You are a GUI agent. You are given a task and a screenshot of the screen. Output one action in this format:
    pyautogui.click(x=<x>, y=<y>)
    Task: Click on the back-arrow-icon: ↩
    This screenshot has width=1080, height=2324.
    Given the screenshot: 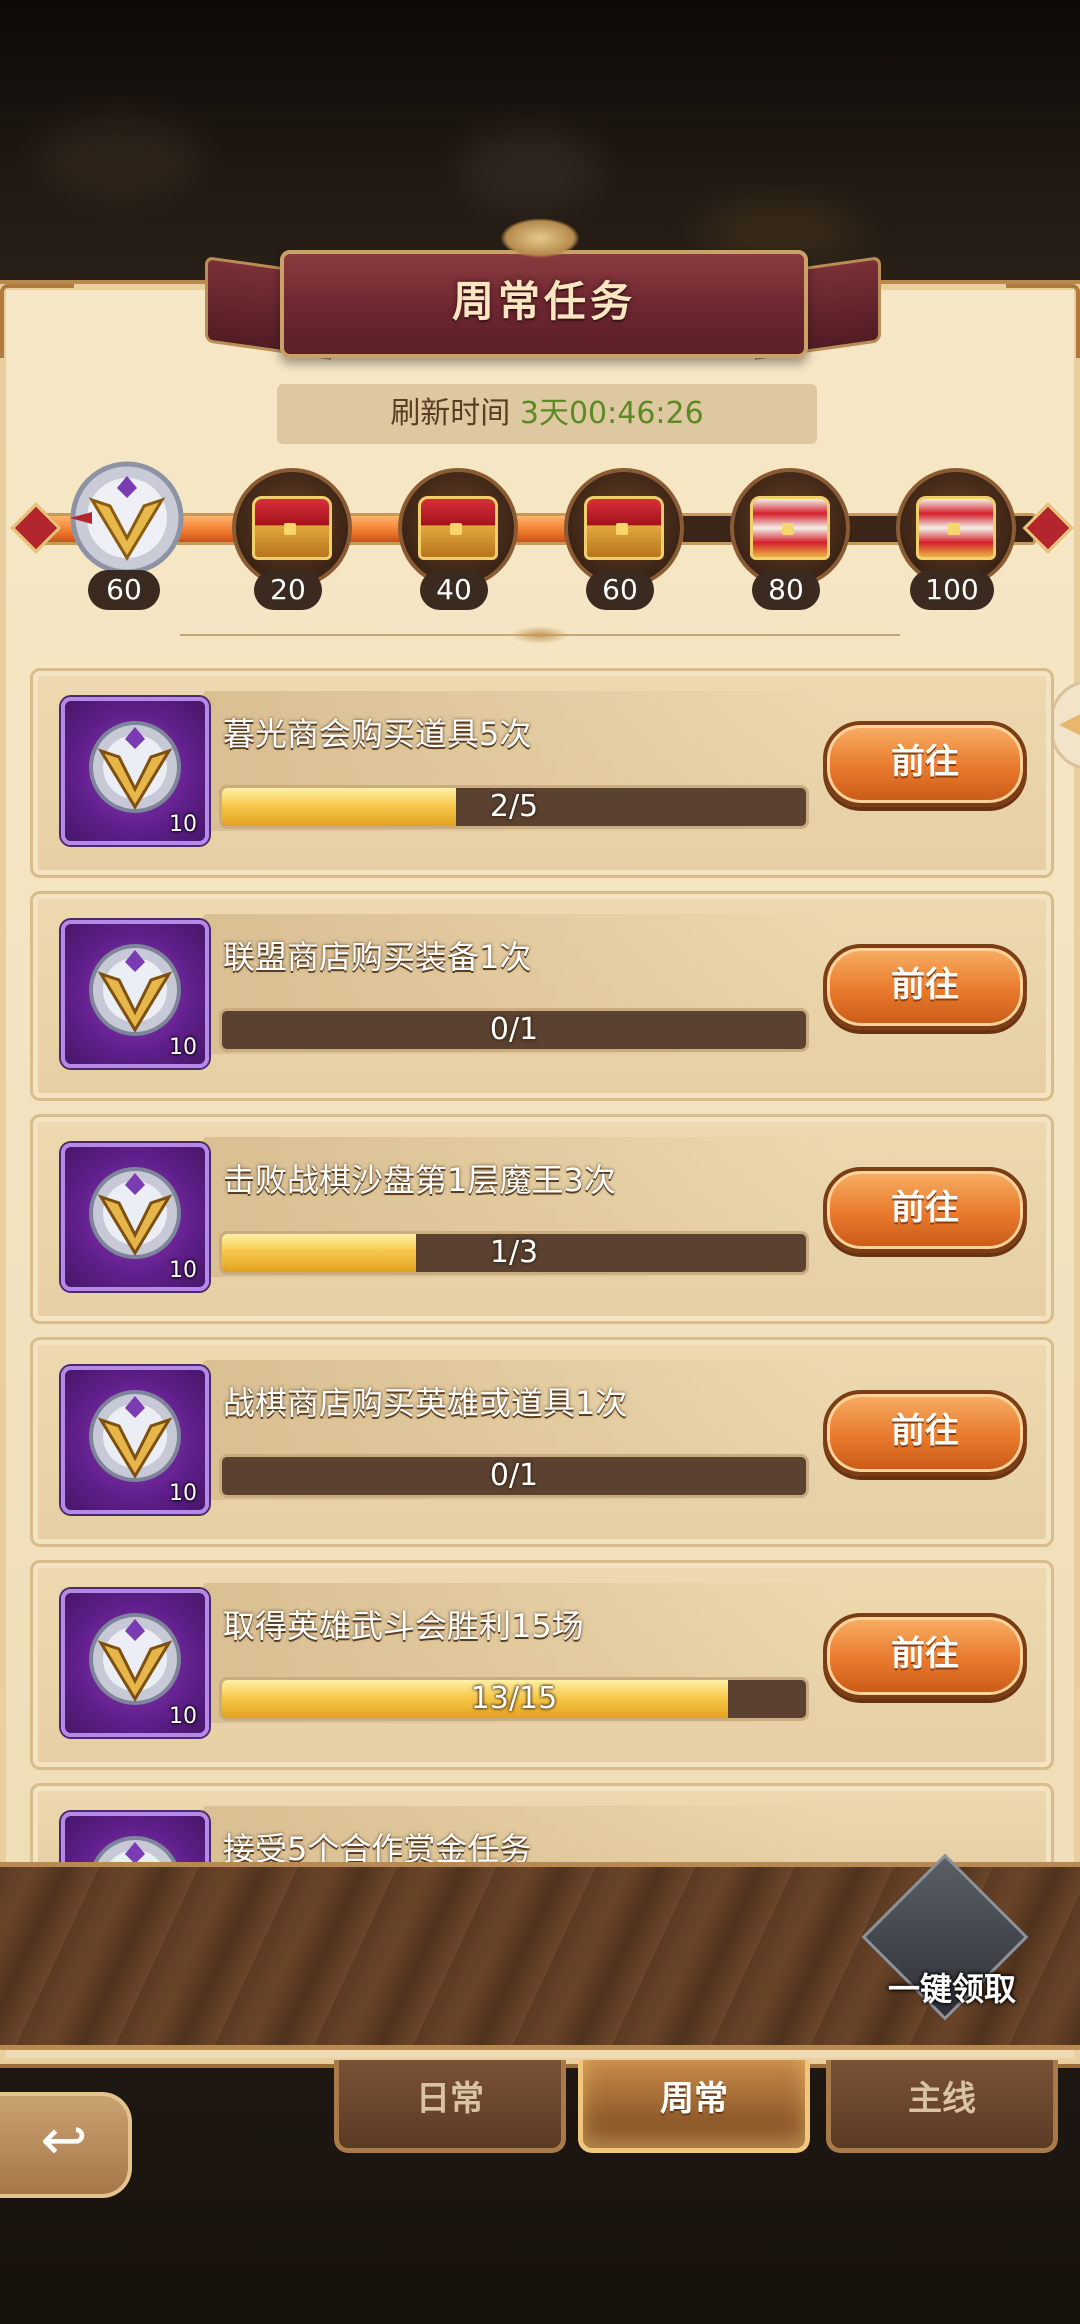 What is the action you would take?
    pyautogui.click(x=64, y=2140)
    